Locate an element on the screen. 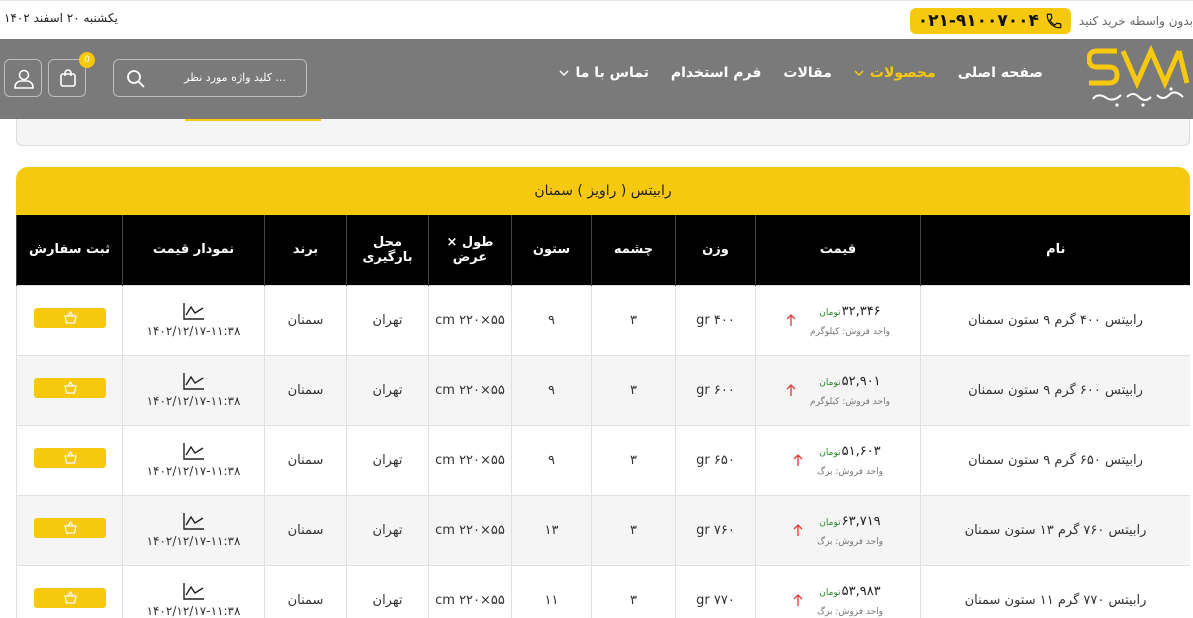  price-value: ۳۲,۳۴۶ is located at coordinates (861, 311).